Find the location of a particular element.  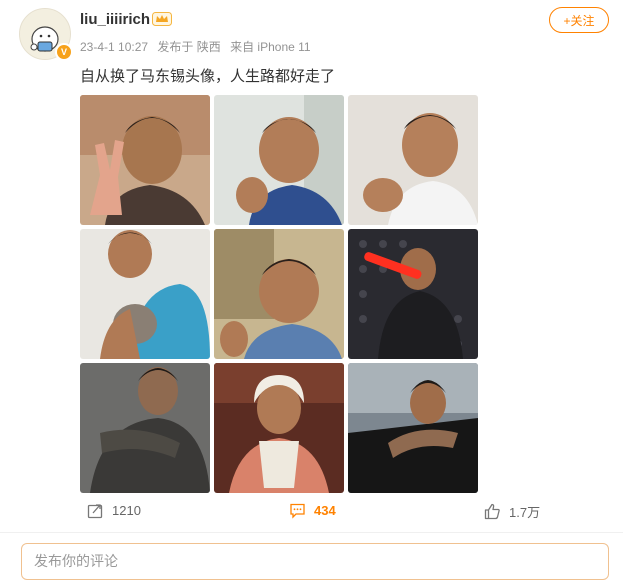

photo-tattoo-arm-icon is located at coordinates (145, 428).